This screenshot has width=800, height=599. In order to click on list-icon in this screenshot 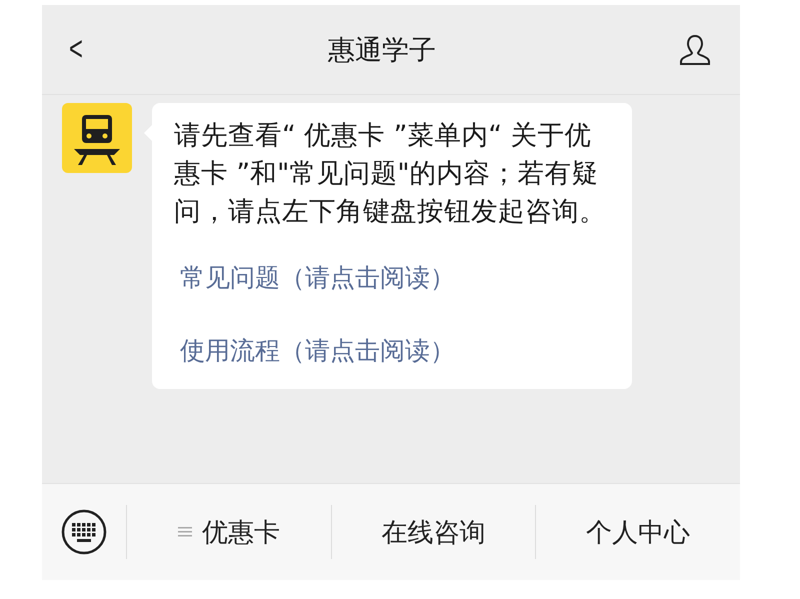, I will do `click(185, 532)`.